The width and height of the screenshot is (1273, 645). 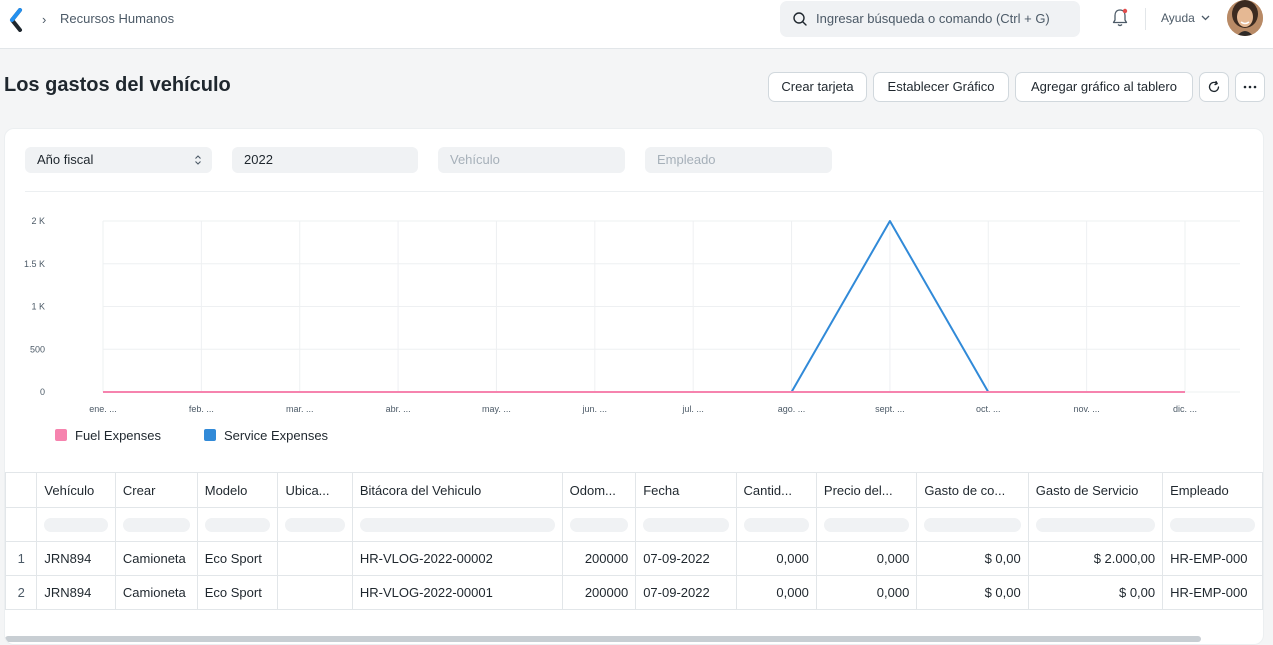 What do you see at coordinates (930, 19) in the screenshot?
I see `search-bar: Ingresar búsqueda o comando (Ctrl + G)` at bounding box center [930, 19].